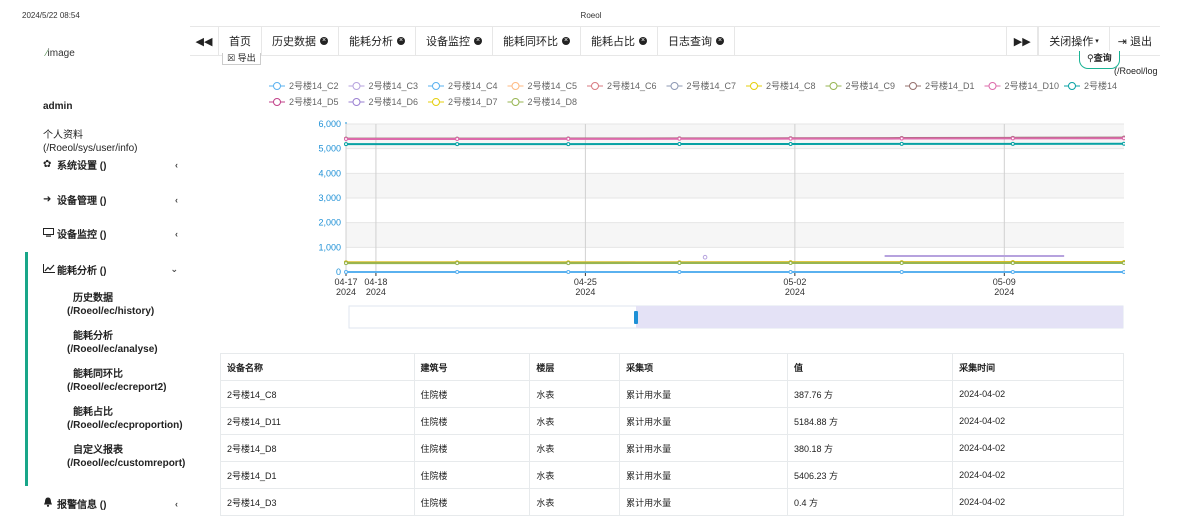 The height and width of the screenshot is (519, 1182). What do you see at coordinates (672, 421) in the screenshot?
I see `table-row: 2号楼14_D11 住院楼 水表 累计用水量 5184.88 方 2024-04-02` at bounding box center [672, 421].